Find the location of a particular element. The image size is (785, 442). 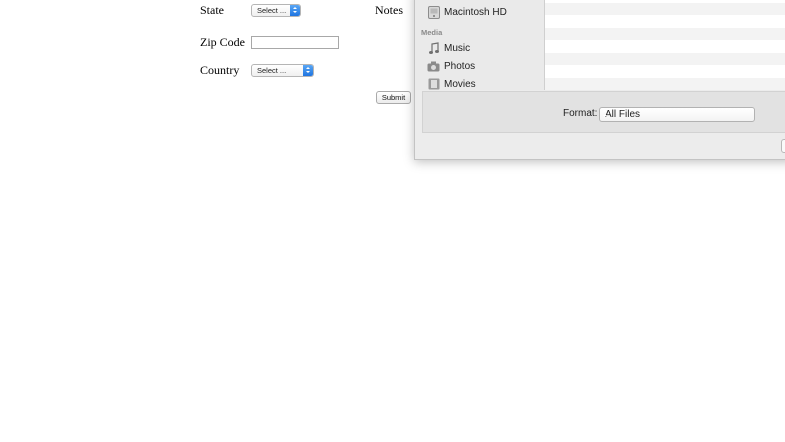

format-select: All Files is located at coordinates (677, 114).